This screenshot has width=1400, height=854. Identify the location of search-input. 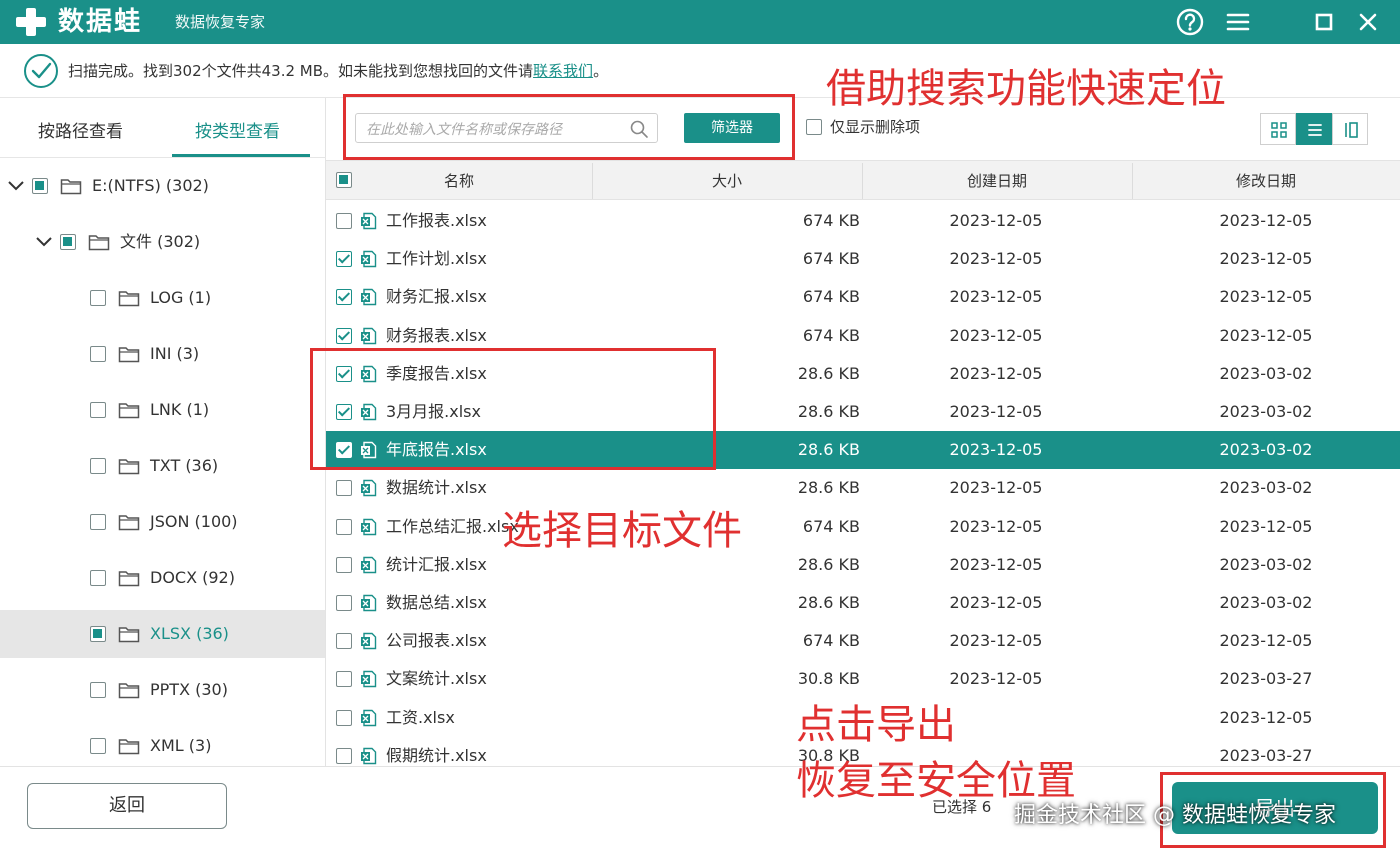
(496, 129).